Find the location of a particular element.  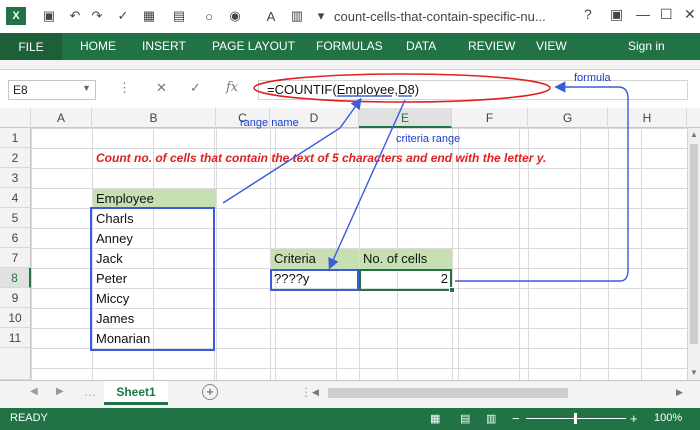

zoom-slider-thumb is located at coordinates (575, 418).